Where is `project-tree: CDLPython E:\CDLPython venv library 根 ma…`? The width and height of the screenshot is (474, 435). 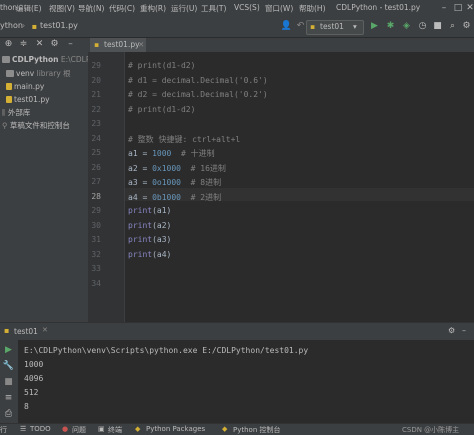
project-tree: CDLPython E:\CDLPython venv library 根 ma… is located at coordinates (56, 187).